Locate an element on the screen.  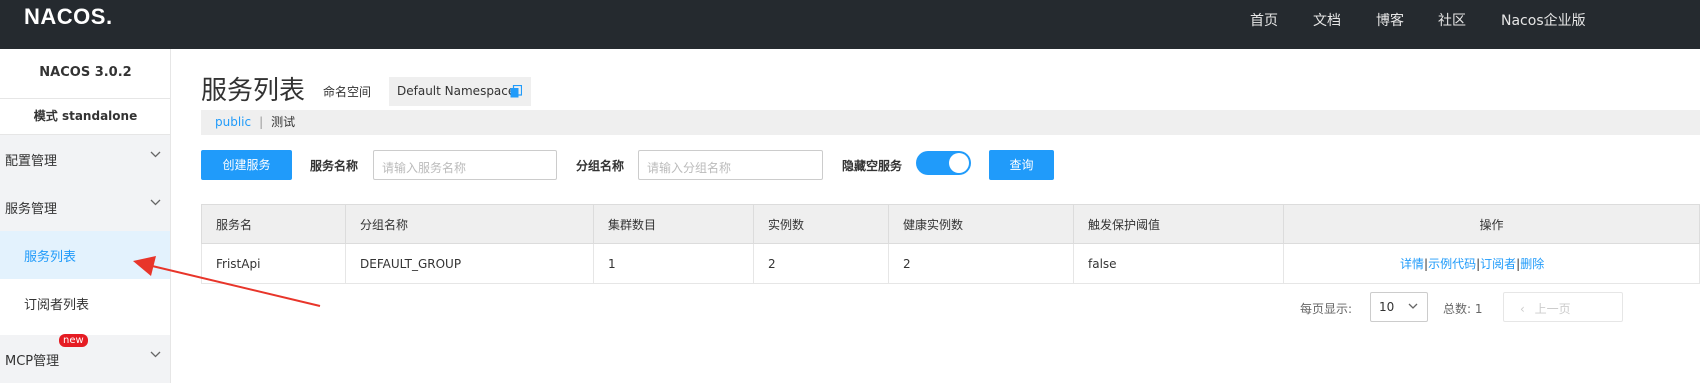
group-name-label: 分组名称 is located at coordinates (600, 166).